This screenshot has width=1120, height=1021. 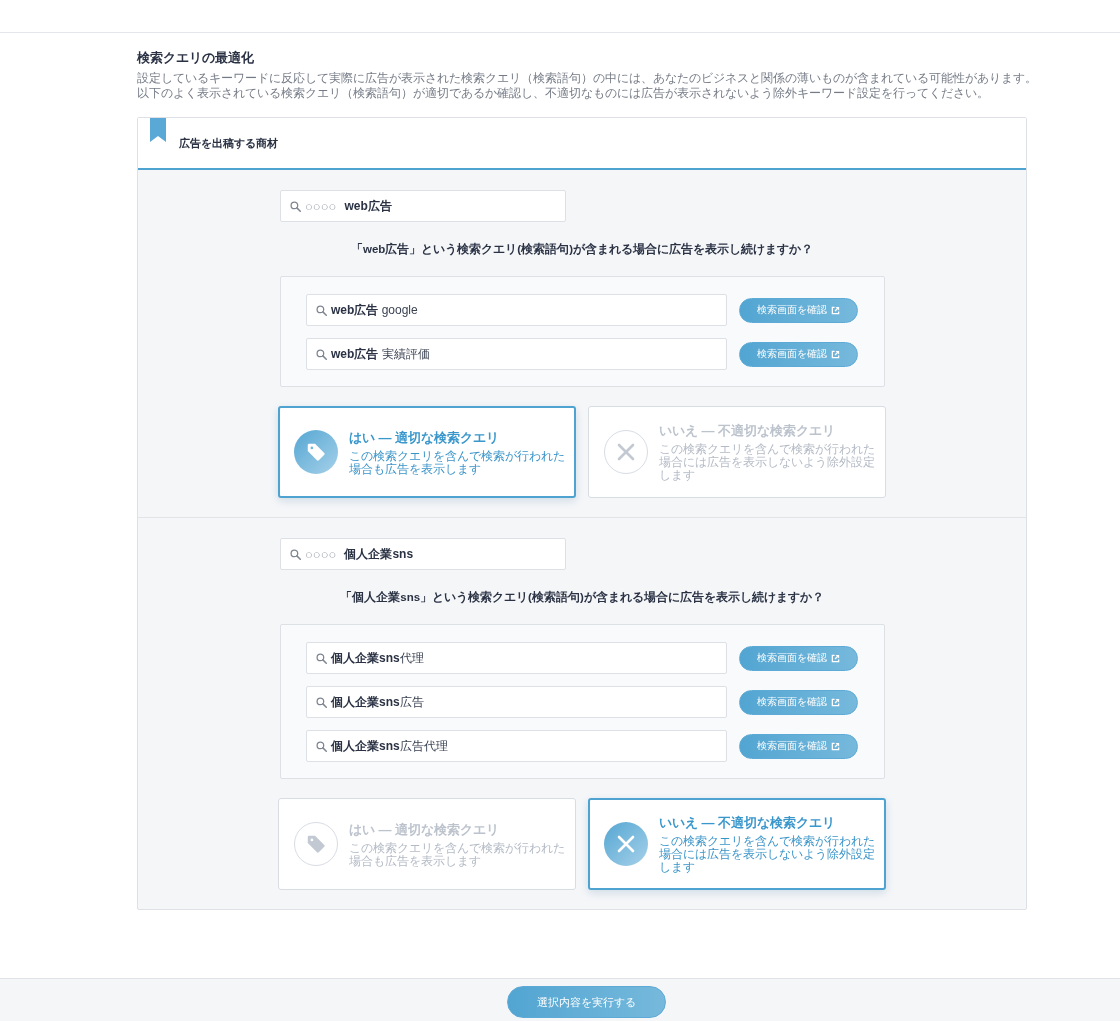 I want to click on description-text: 設定しているキーワードに反応して実際に広告が表示された検索クエリ（検索語句）の中には、あなたのビジネスと関係の薄いものが含まれている可能性があります。, so click(x=582, y=78).